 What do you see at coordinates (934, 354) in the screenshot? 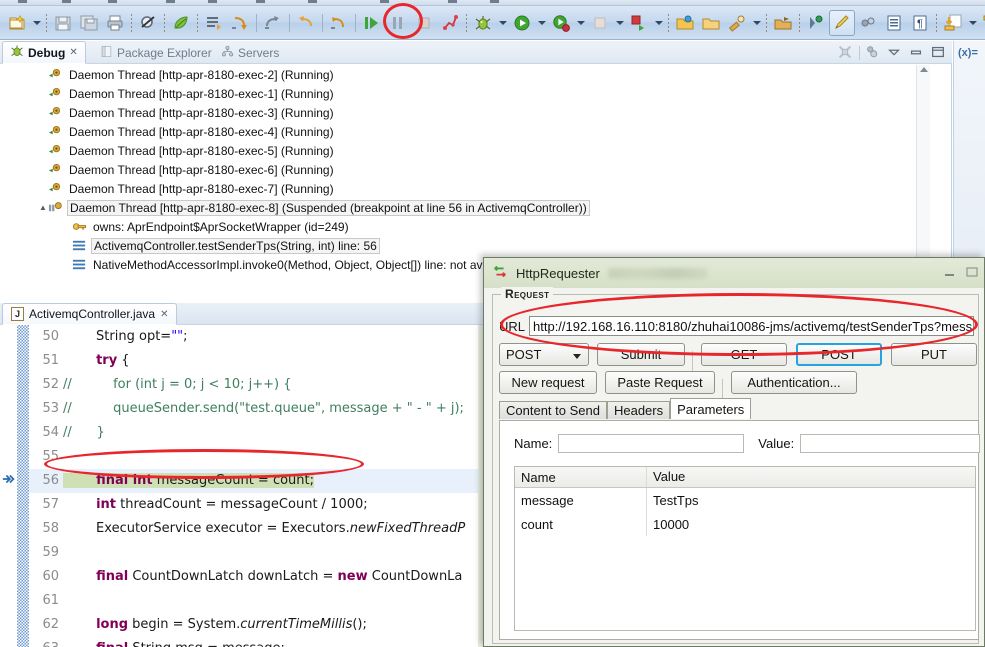
I see `put-button: PUT` at bounding box center [934, 354].